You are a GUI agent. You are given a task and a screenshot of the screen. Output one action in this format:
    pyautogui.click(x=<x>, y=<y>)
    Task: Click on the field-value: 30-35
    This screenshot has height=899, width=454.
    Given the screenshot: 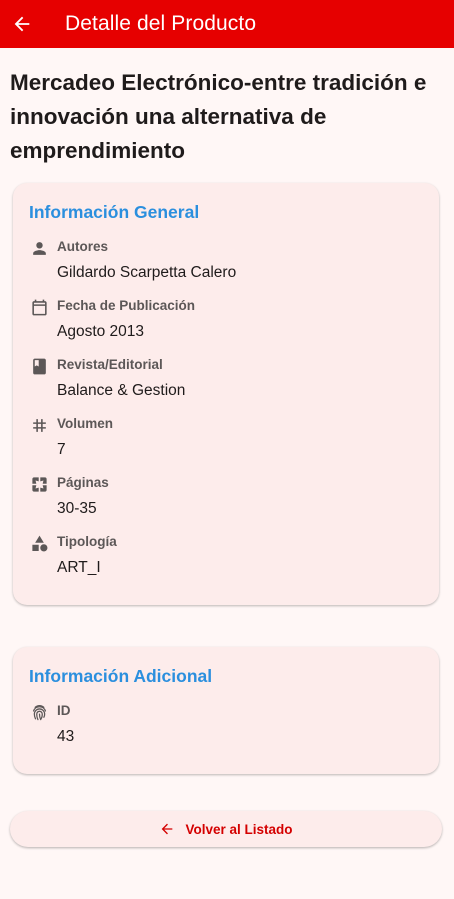 What is the action you would take?
    pyautogui.click(x=77, y=508)
    